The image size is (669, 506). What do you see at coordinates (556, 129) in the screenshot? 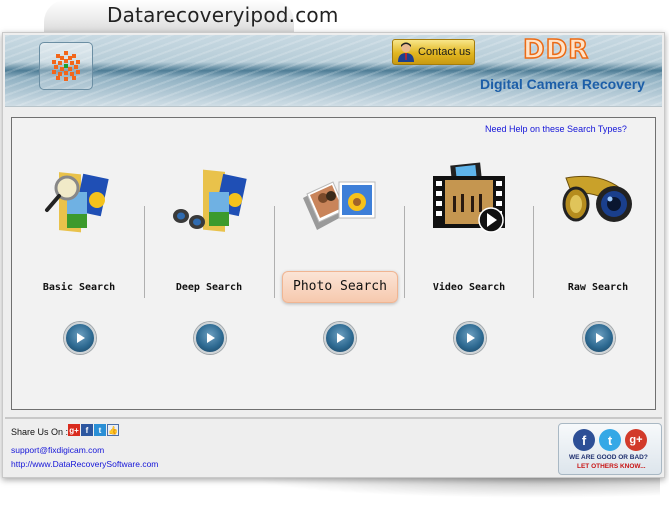
I see `help-link: Need Help on these Search Types?` at bounding box center [556, 129].